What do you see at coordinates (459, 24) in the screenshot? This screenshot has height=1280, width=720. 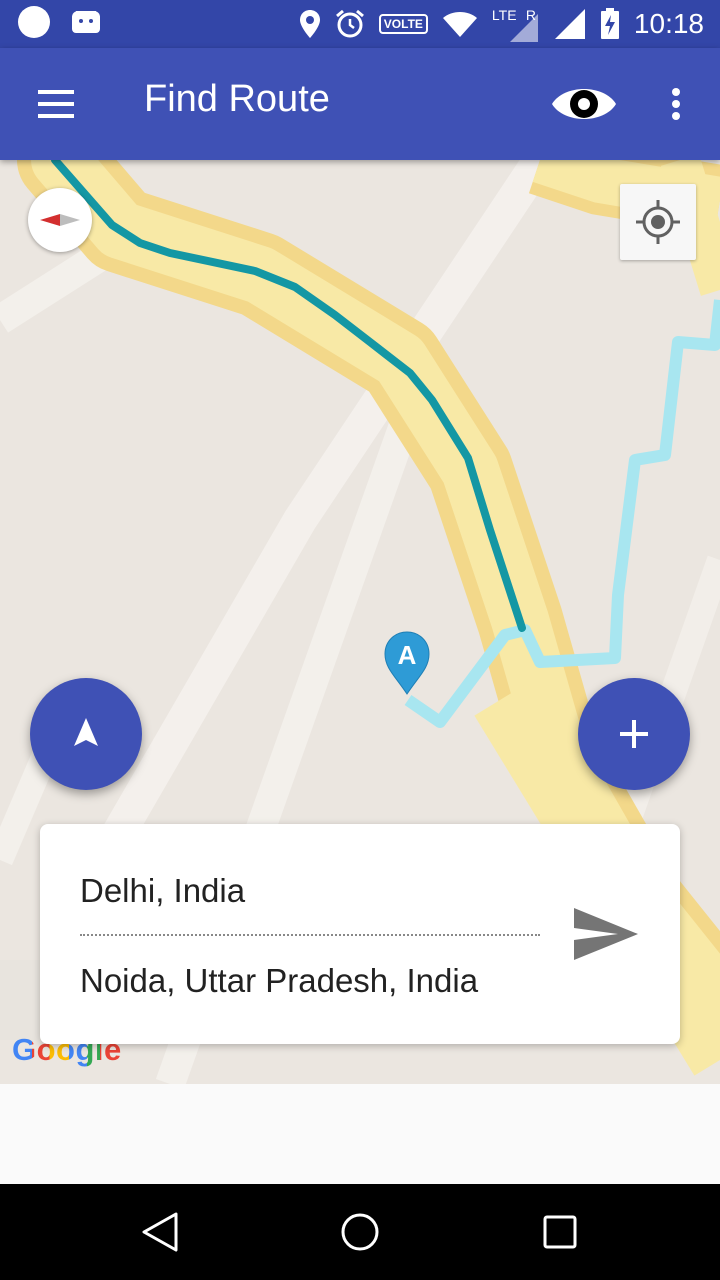 I see `wifi-icon` at bounding box center [459, 24].